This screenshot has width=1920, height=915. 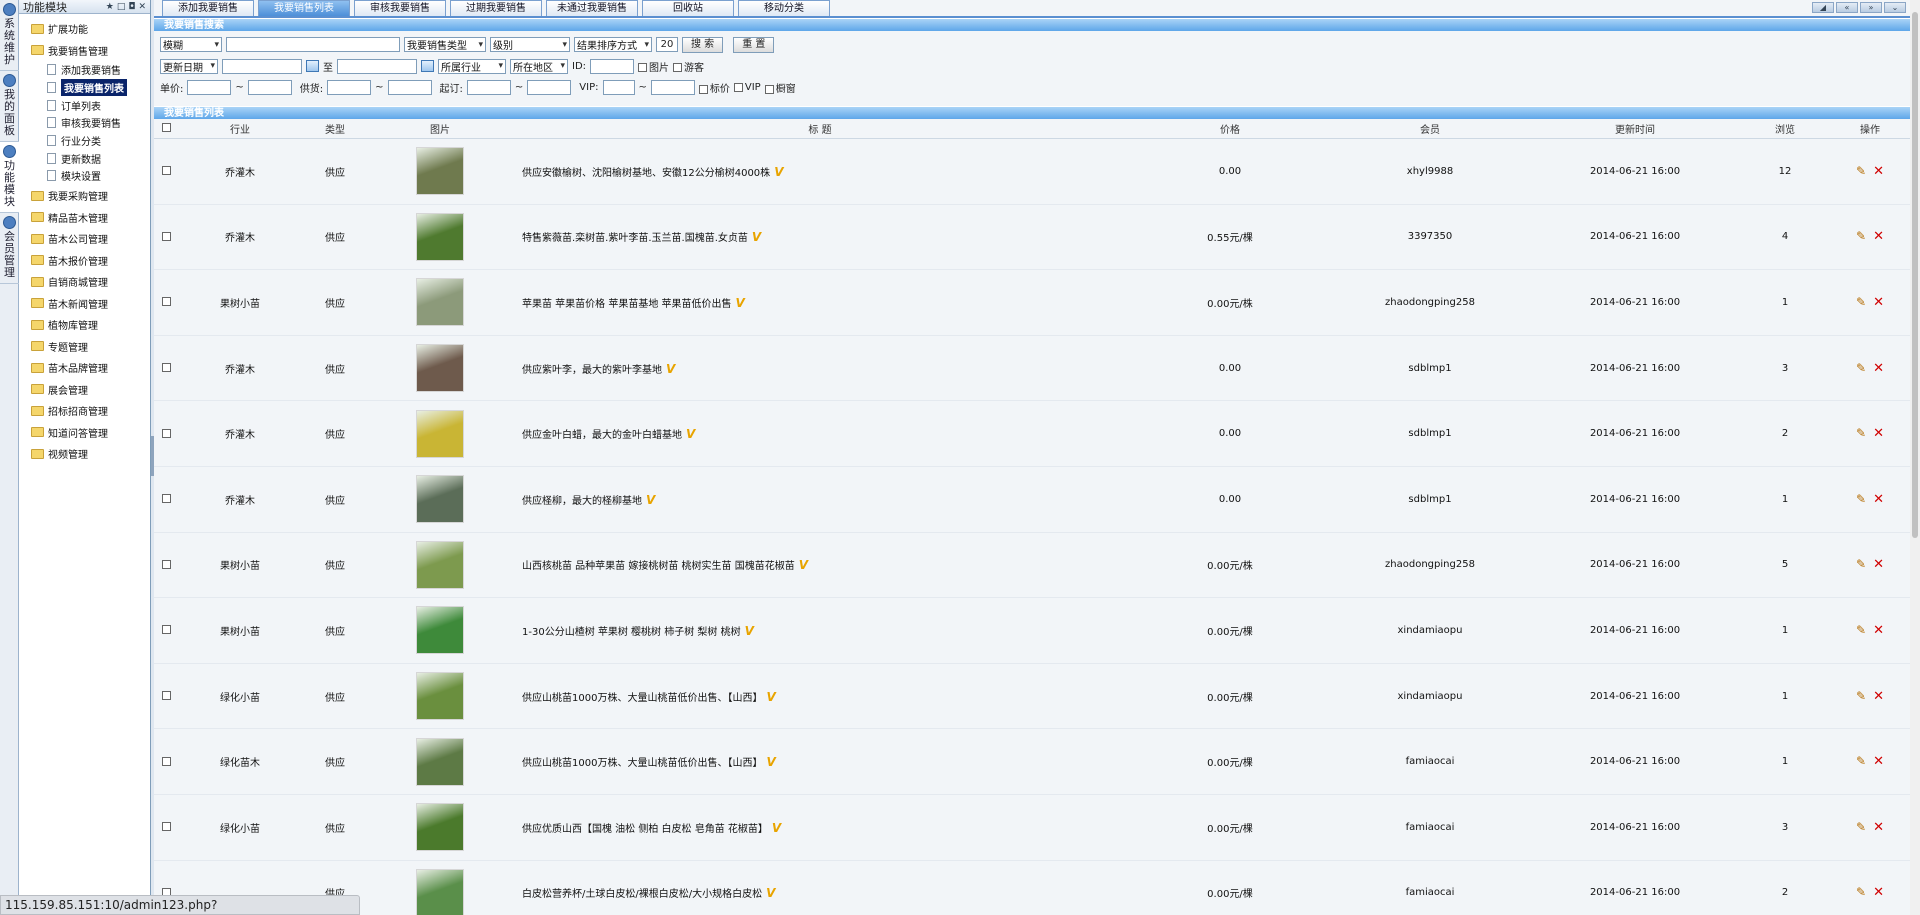 I want to click on tree-item: 苗木公司管理, so click(x=90, y=239).